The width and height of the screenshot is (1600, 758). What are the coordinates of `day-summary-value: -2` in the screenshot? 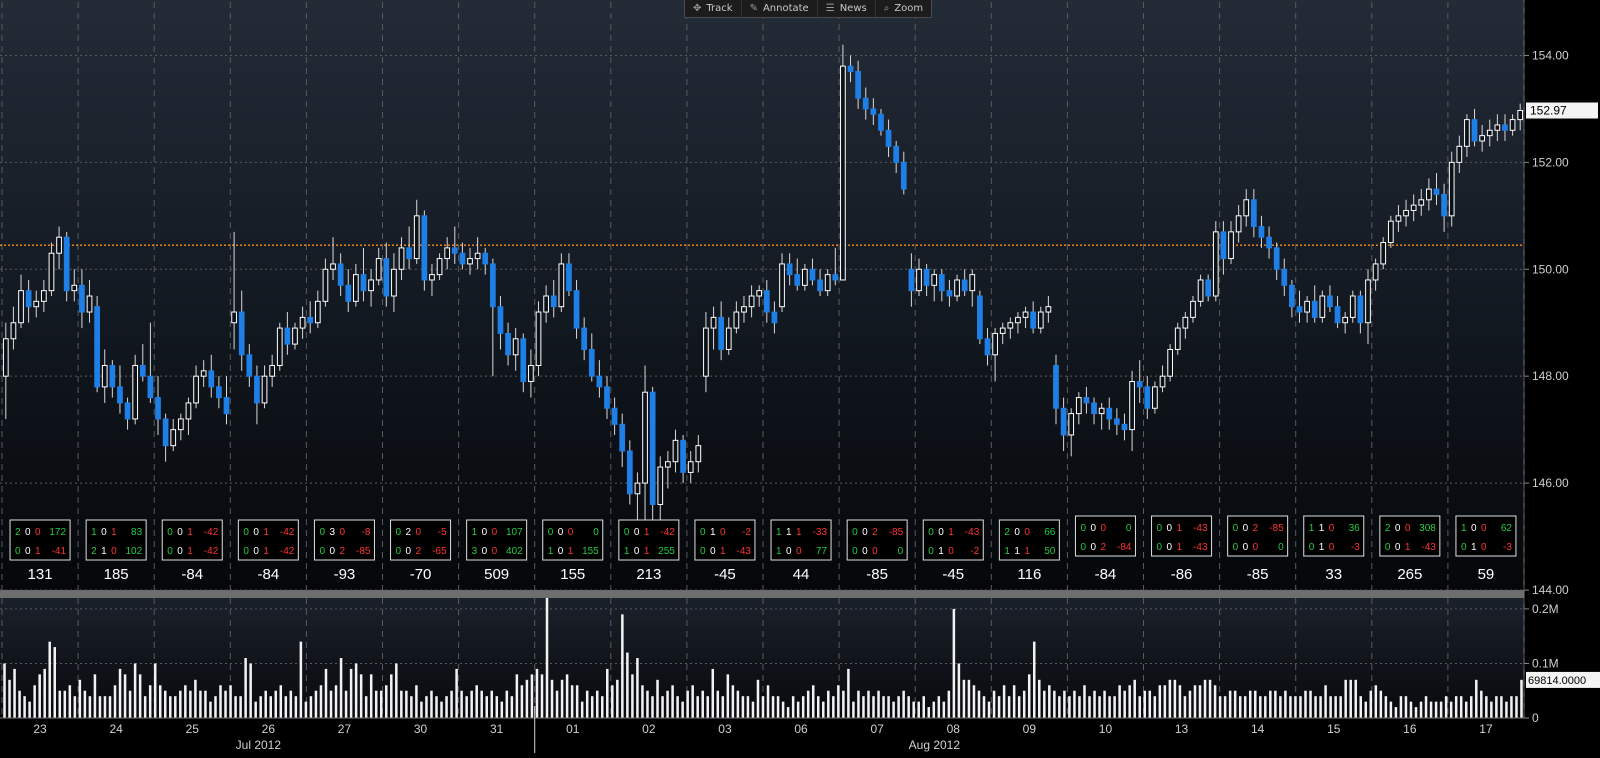 It's located at (974, 551).